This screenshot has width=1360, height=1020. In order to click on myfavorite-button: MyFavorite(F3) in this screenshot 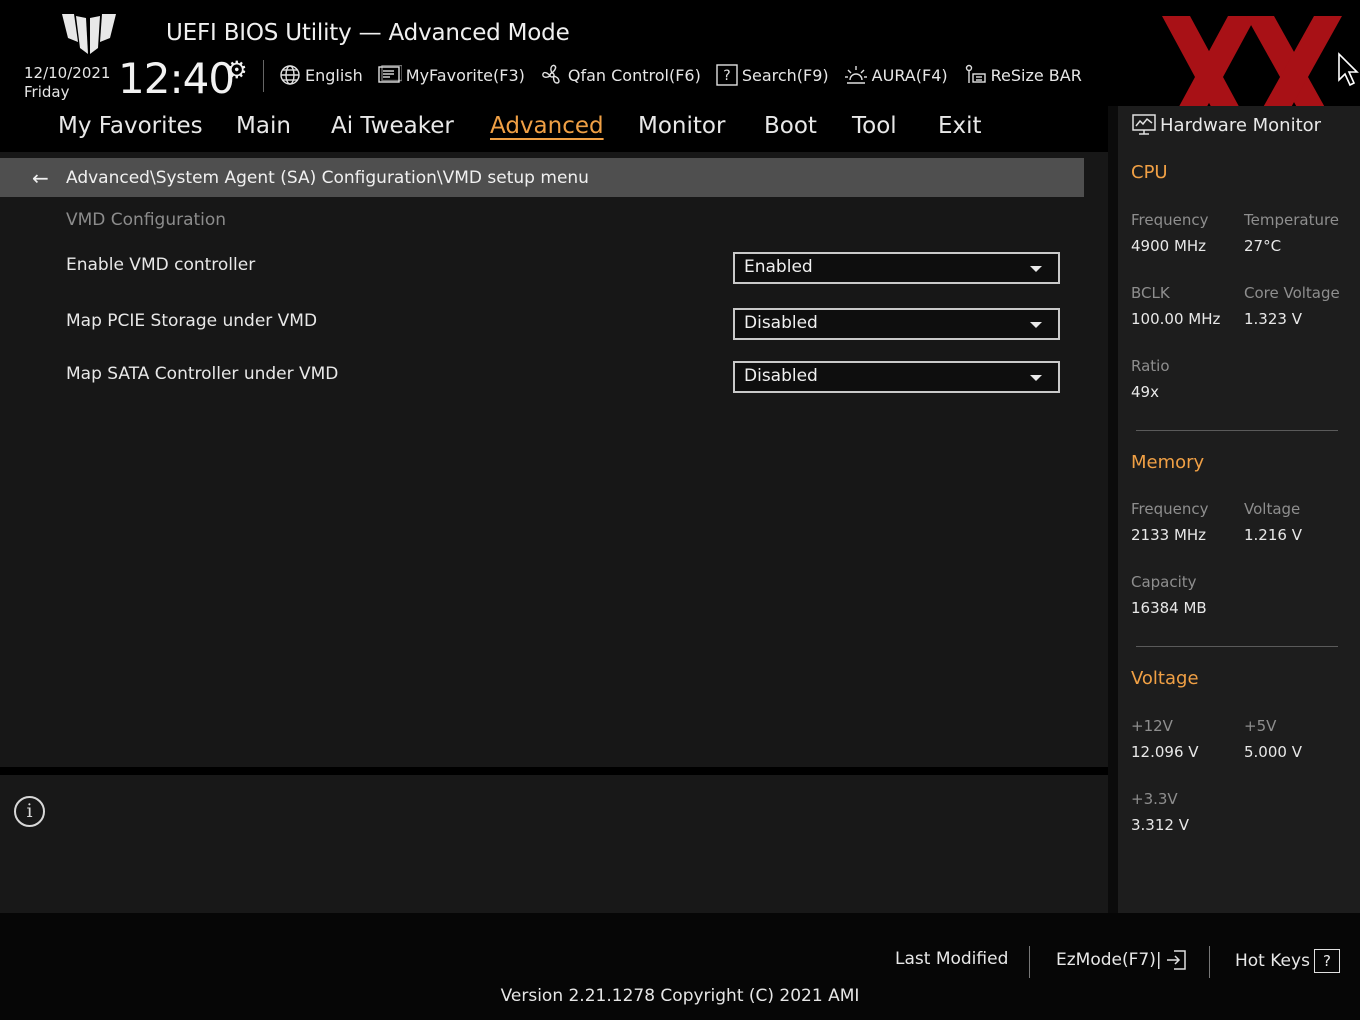, I will do `click(451, 75)`.